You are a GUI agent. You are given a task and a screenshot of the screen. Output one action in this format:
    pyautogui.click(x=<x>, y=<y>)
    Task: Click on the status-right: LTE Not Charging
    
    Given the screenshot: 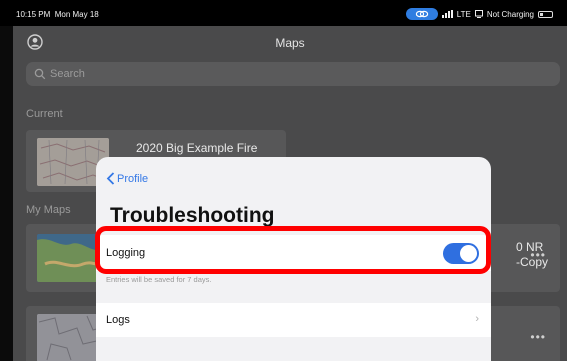 What is the action you would take?
    pyautogui.click(x=479, y=14)
    